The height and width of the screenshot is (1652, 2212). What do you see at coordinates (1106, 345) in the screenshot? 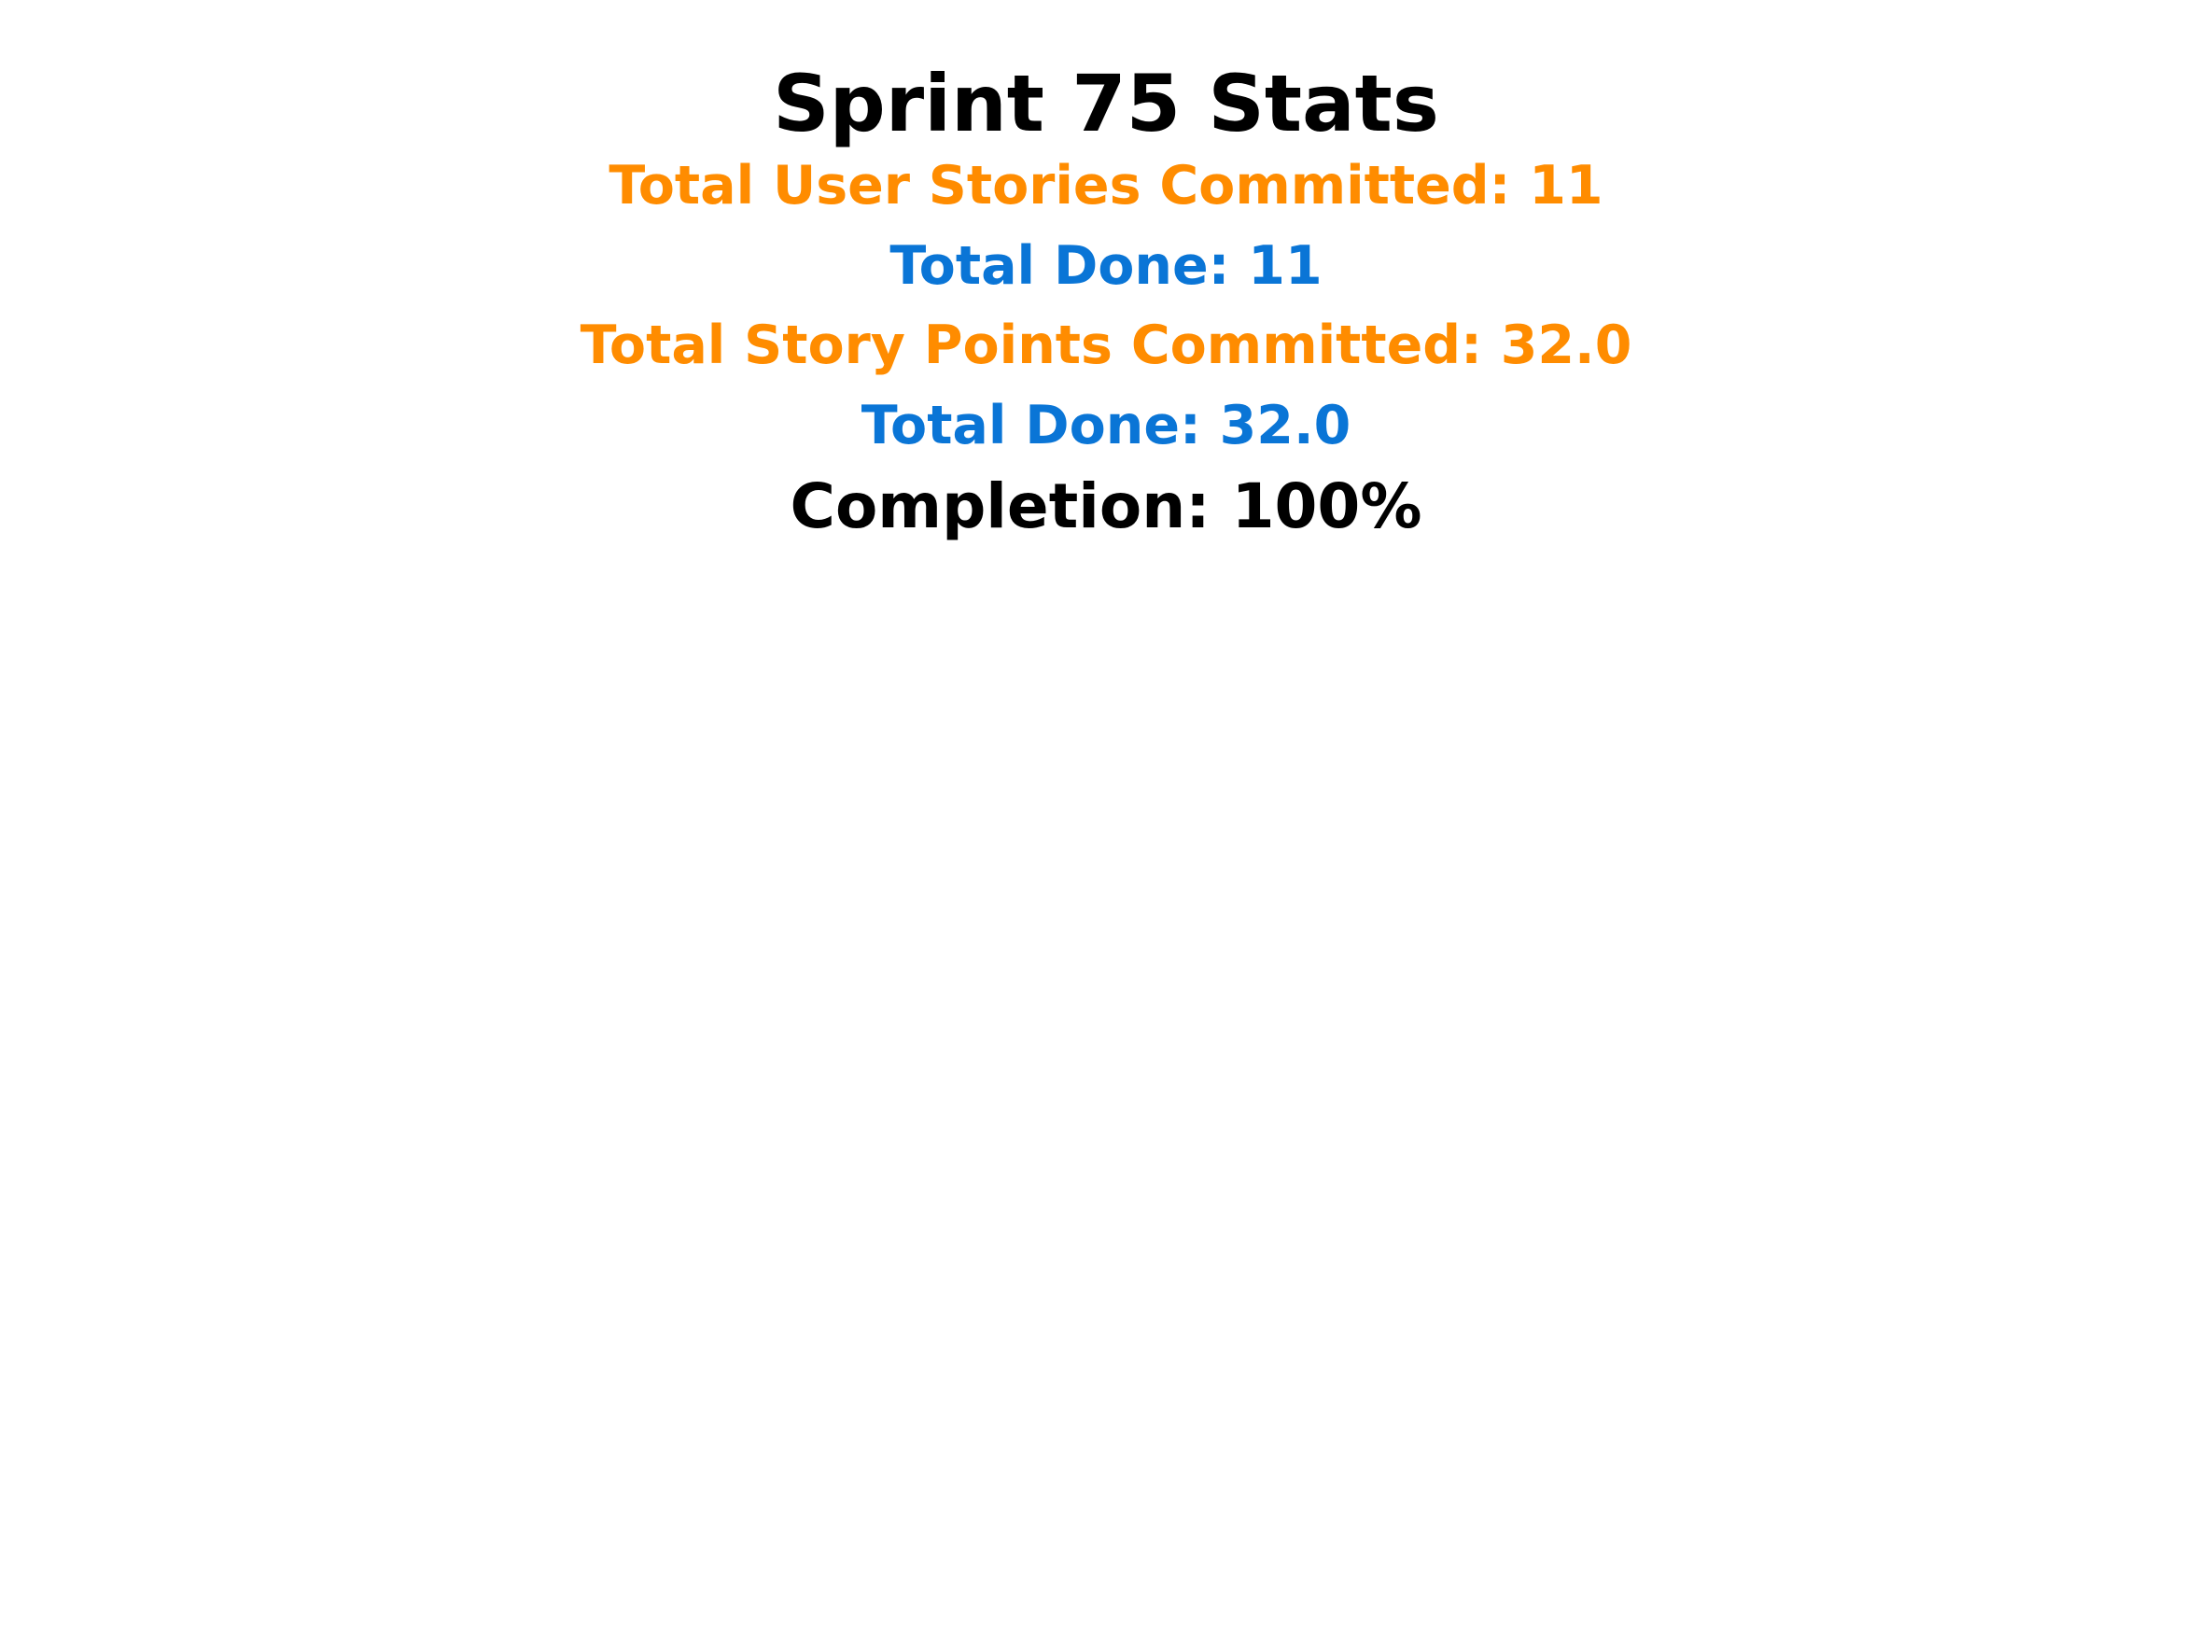
I see `points-committed-line: Total Story Points Committed: 32.0` at bounding box center [1106, 345].